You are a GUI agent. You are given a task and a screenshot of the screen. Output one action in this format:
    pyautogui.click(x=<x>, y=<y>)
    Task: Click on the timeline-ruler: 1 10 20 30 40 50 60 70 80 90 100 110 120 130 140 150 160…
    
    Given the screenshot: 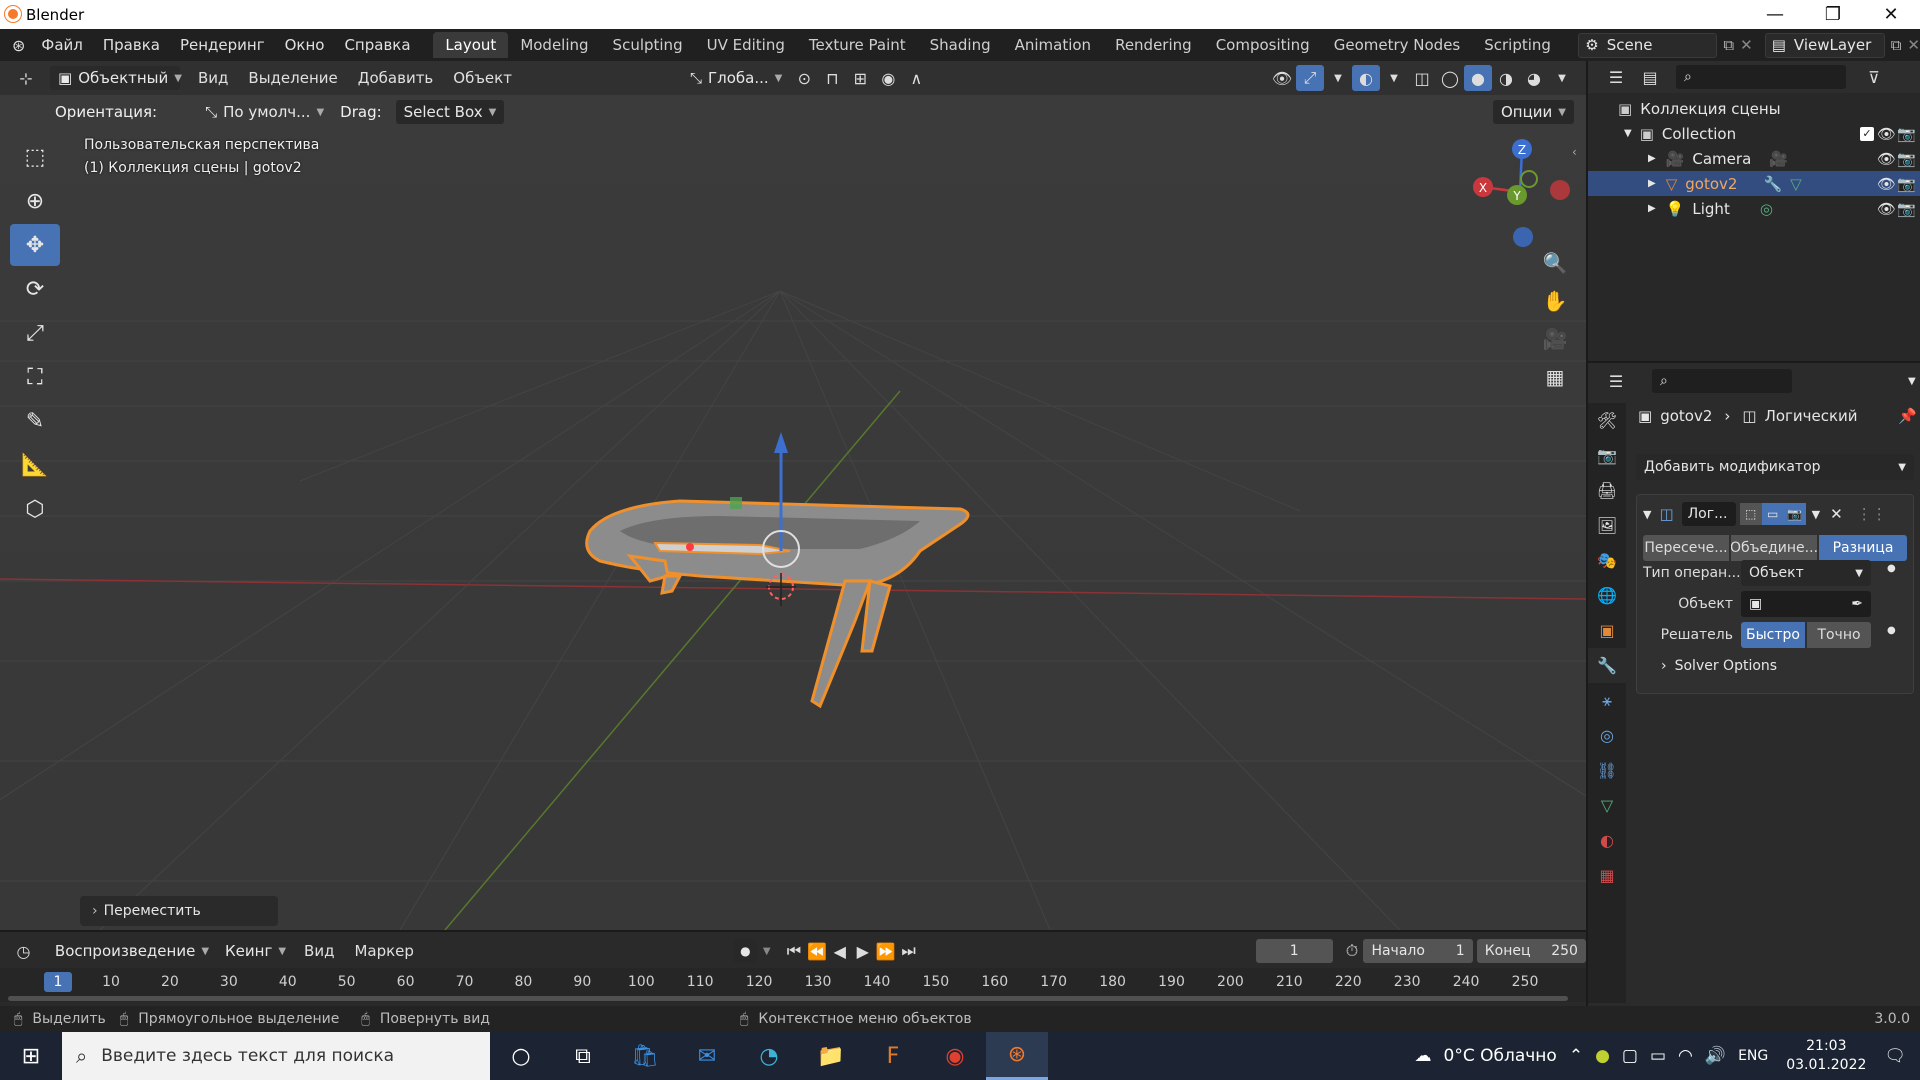 What is the action you would take?
    pyautogui.click(x=793, y=985)
    